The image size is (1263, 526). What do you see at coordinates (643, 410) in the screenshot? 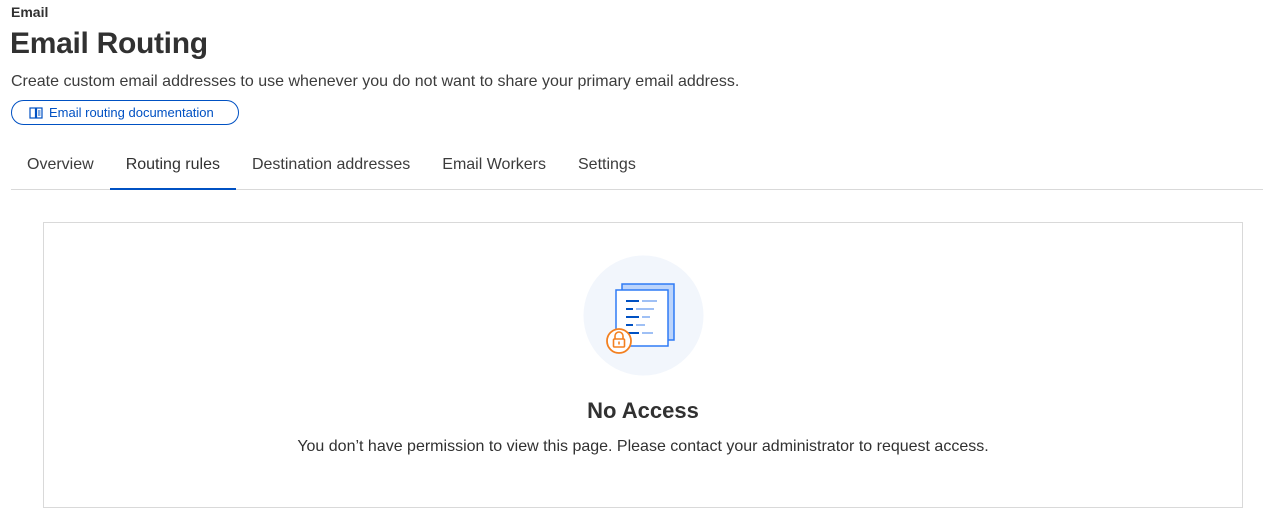
I see `no-access-title: No Access` at bounding box center [643, 410].